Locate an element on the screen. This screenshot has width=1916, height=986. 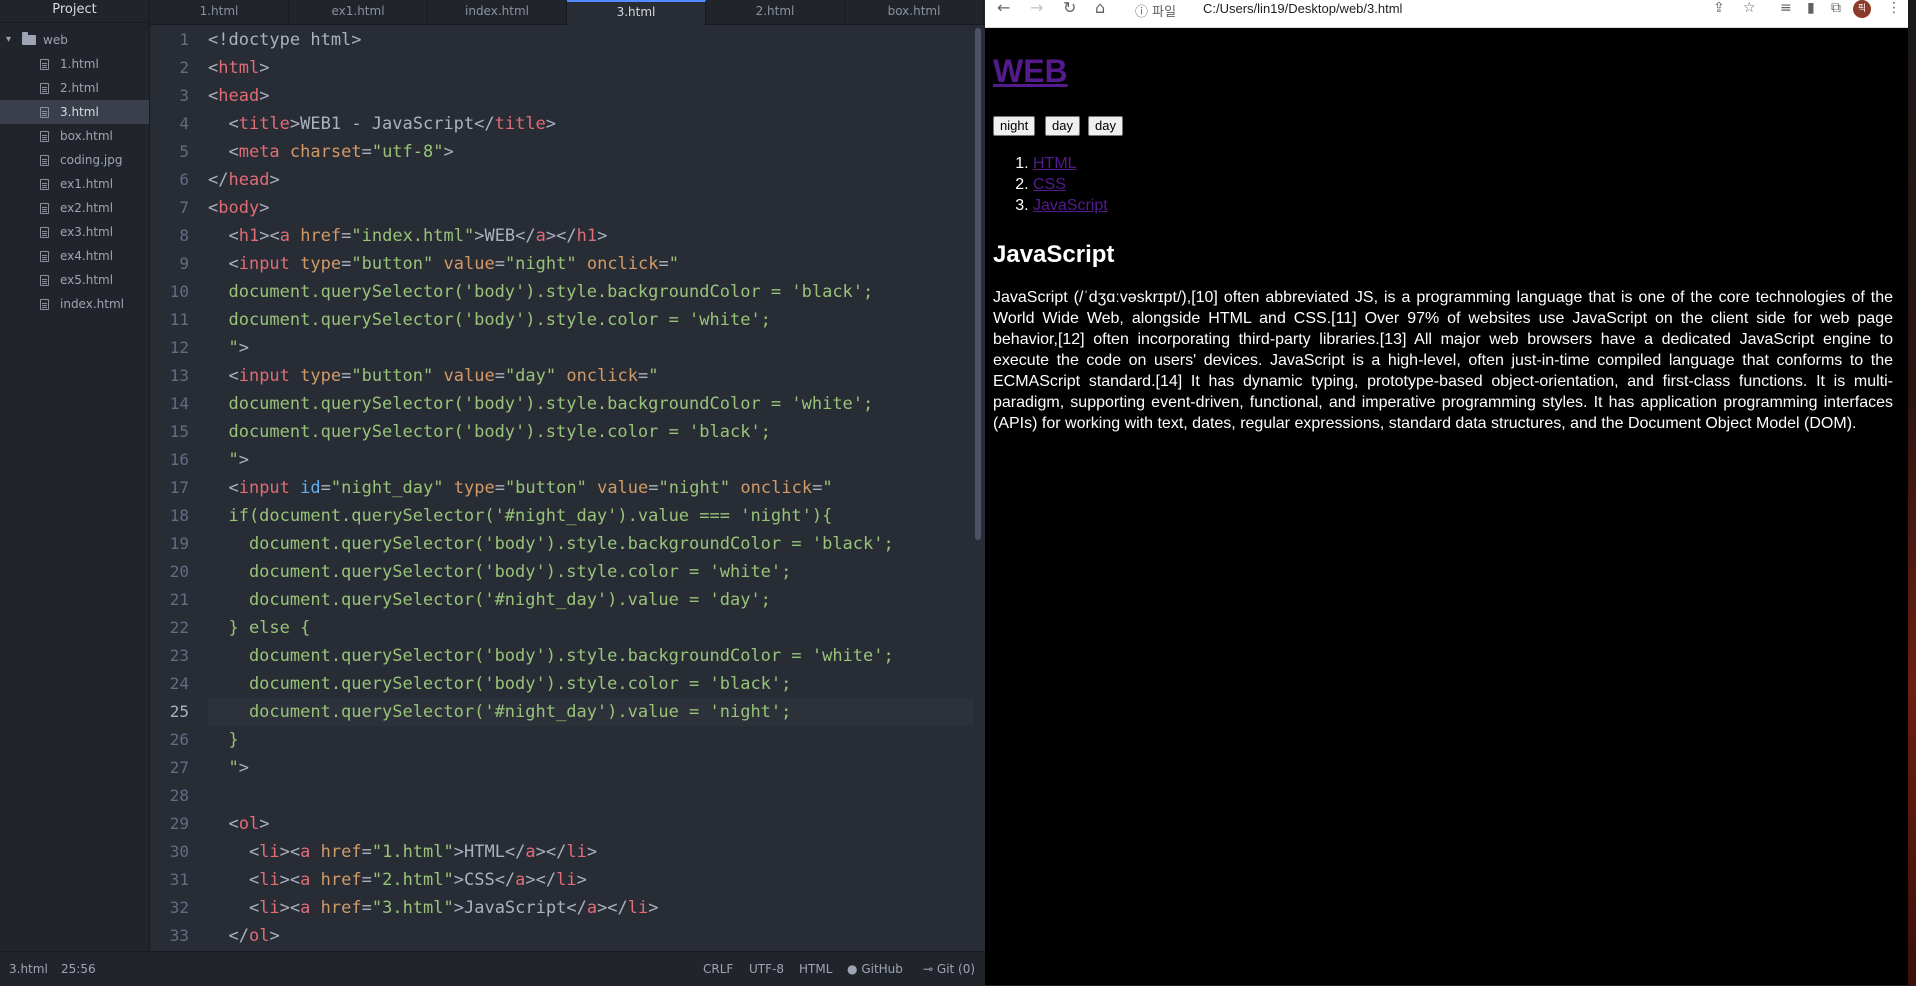
status-grammar: HTML is located at coordinates (815, 969).